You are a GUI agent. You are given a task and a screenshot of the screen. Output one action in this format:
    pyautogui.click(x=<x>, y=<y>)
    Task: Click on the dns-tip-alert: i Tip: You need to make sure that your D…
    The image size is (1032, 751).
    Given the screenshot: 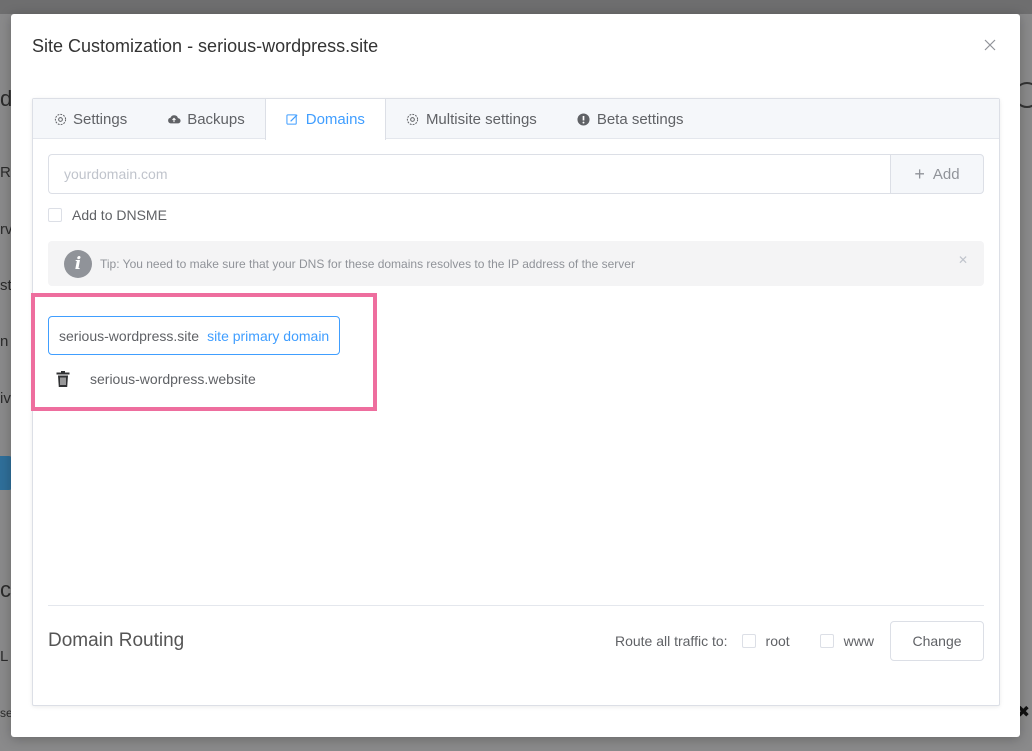 What is the action you would take?
    pyautogui.click(x=516, y=263)
    